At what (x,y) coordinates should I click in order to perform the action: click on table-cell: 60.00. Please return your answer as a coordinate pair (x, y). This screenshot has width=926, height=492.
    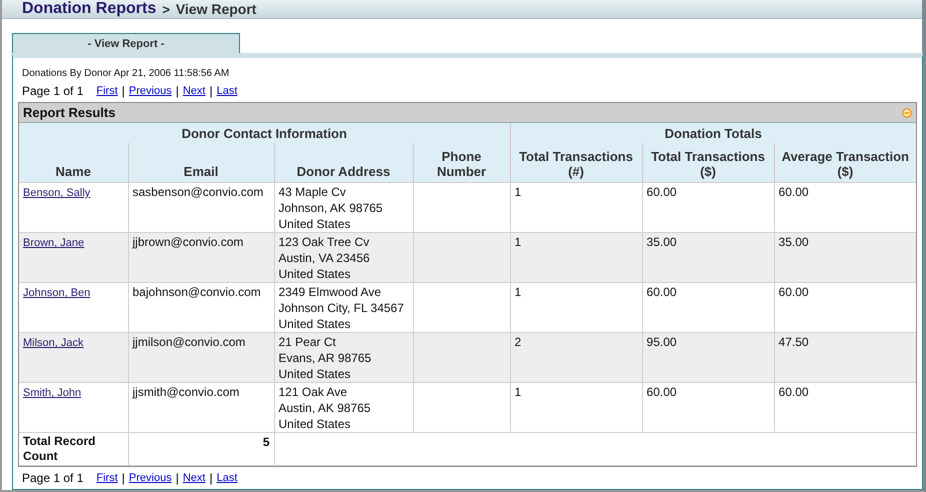
    Looking at the image, I should click on (708, 407).